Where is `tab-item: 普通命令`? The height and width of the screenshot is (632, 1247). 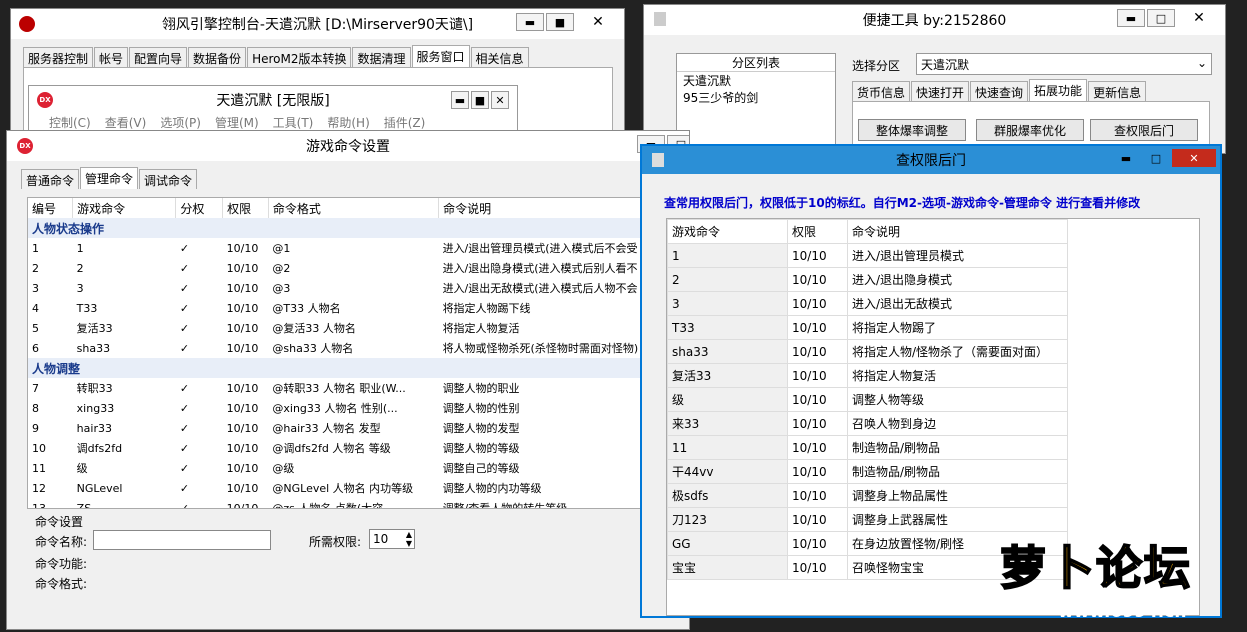 tab-item: 普通命令 is located at coordinates (50, 179).